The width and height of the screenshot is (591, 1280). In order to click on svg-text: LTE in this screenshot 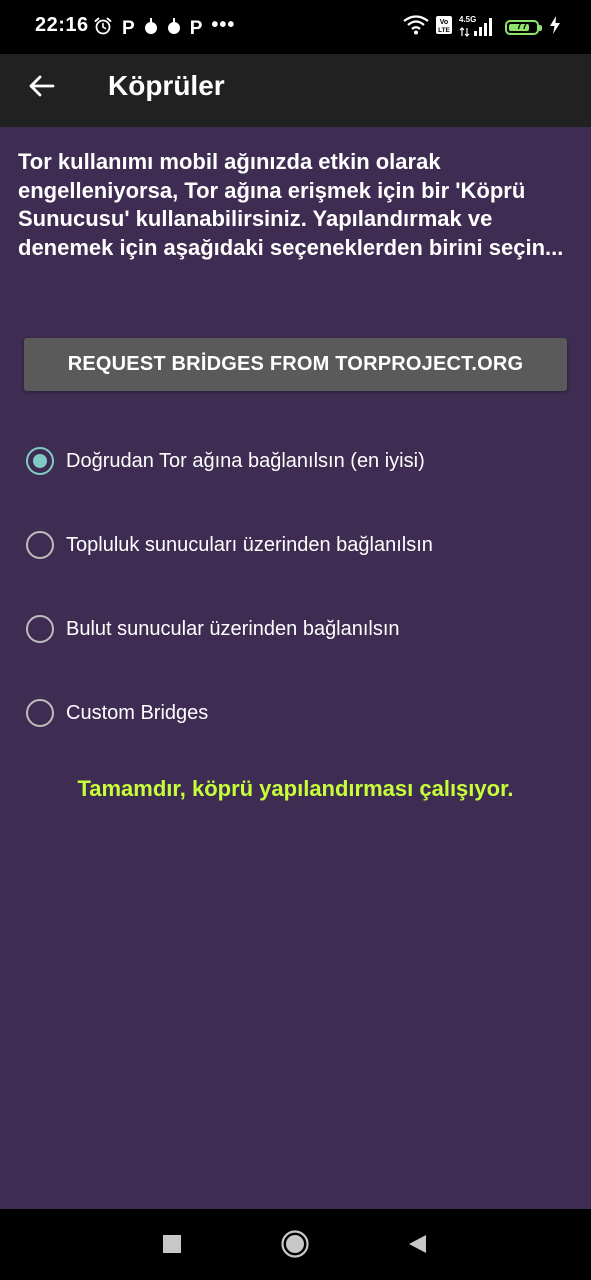, I will do `click(444, 30)`.